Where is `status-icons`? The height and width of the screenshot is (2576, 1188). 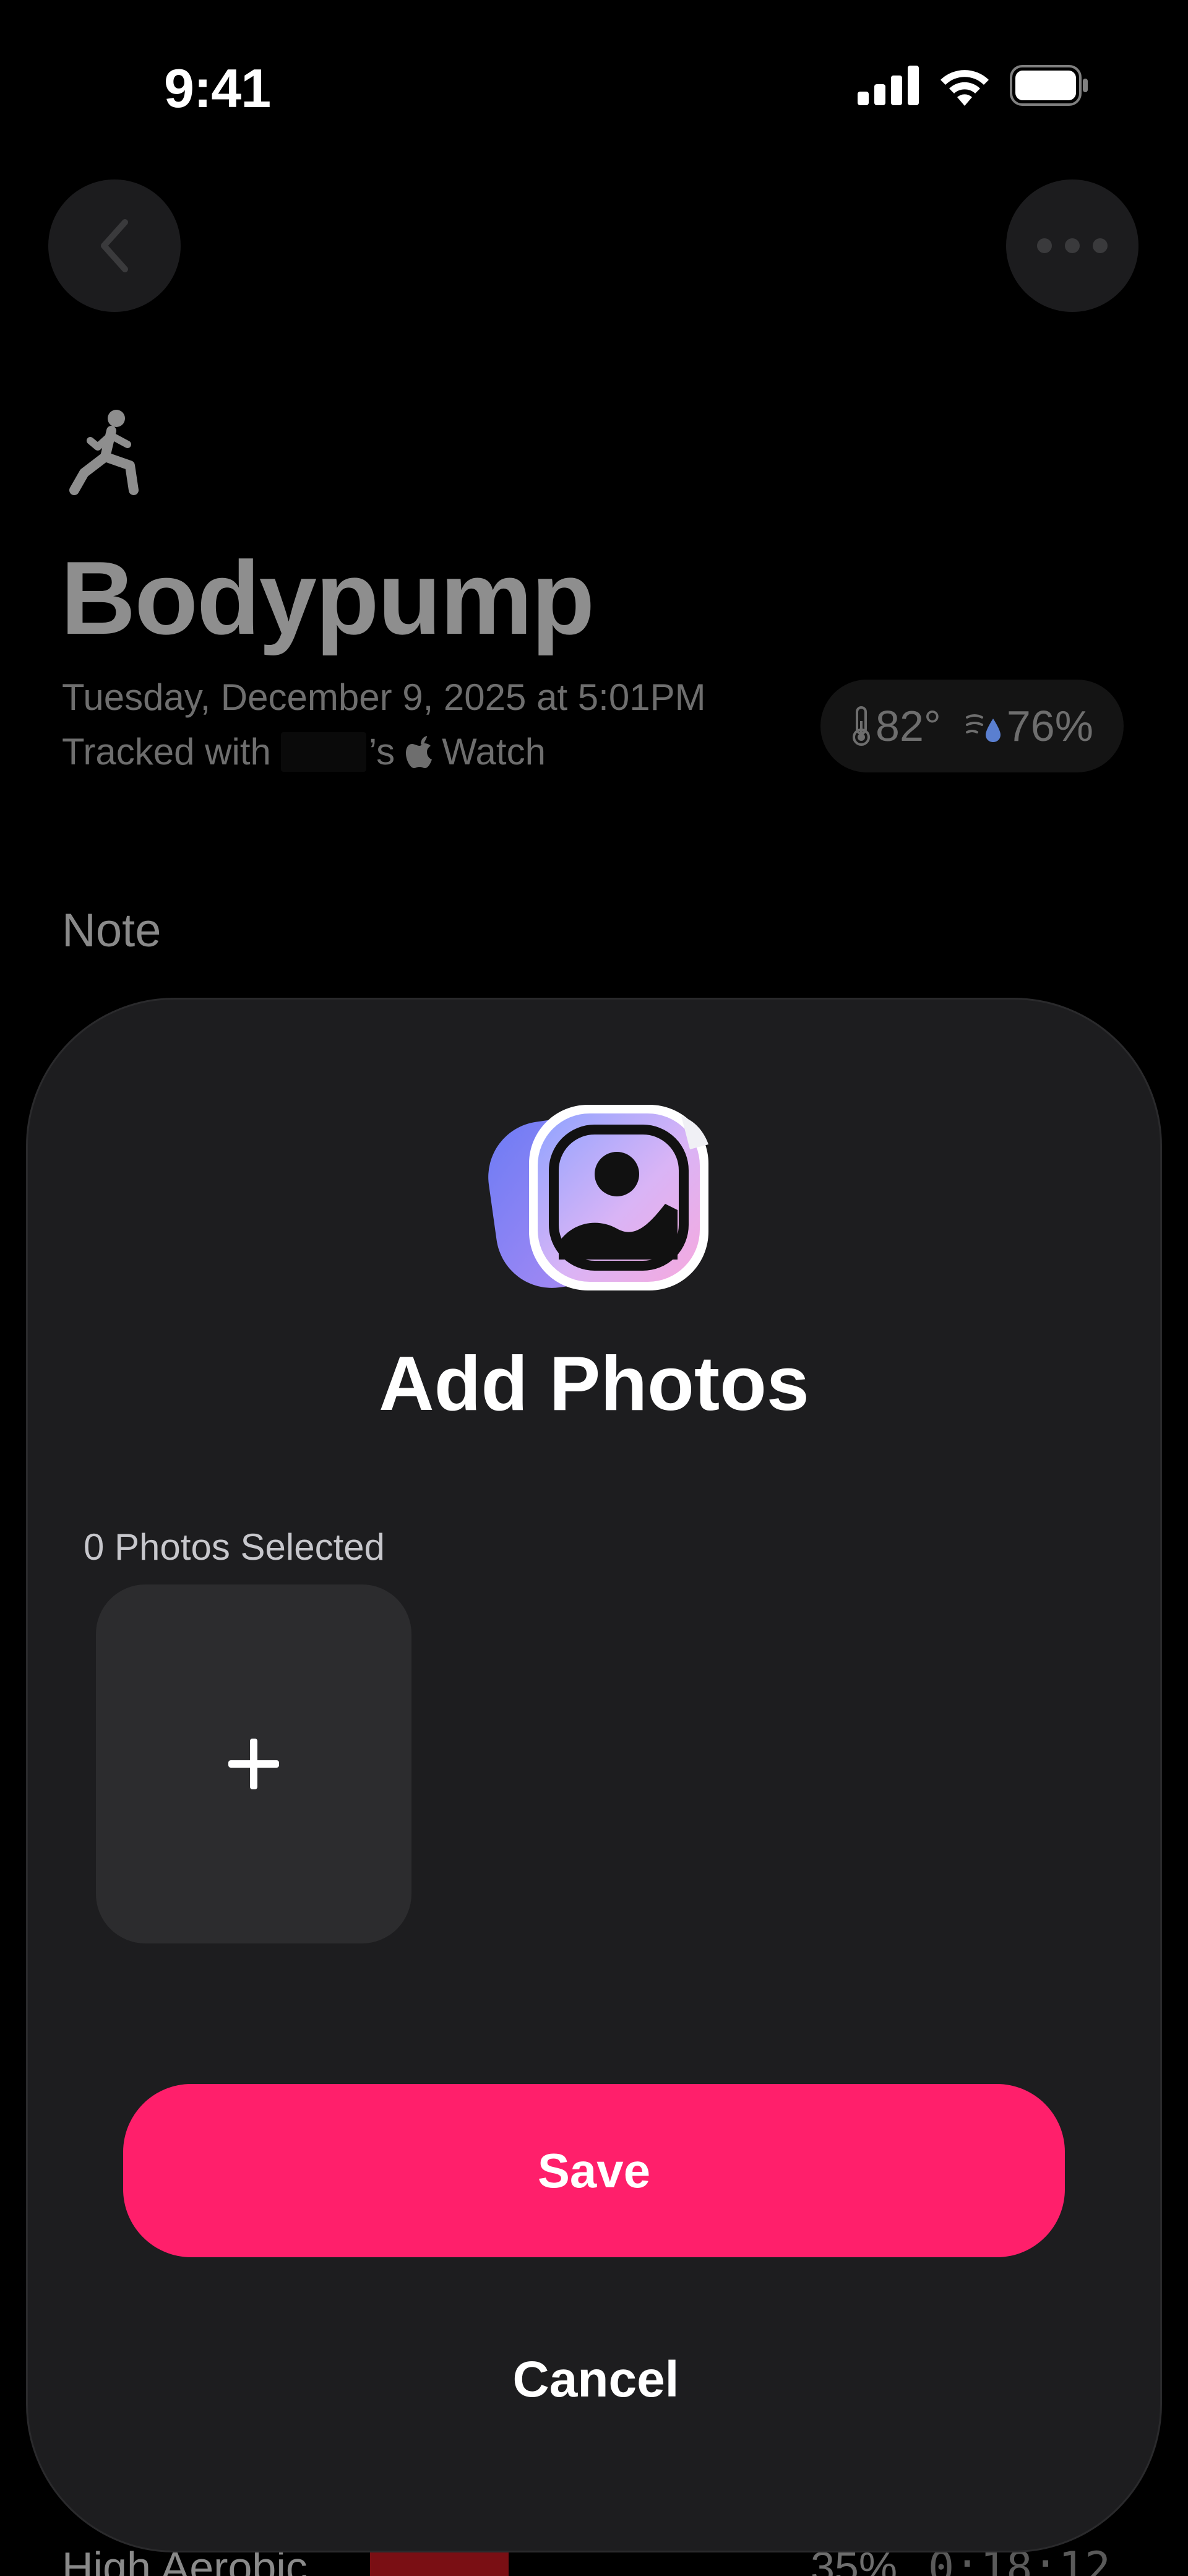 status-icons is located at coordinates (973, 85).